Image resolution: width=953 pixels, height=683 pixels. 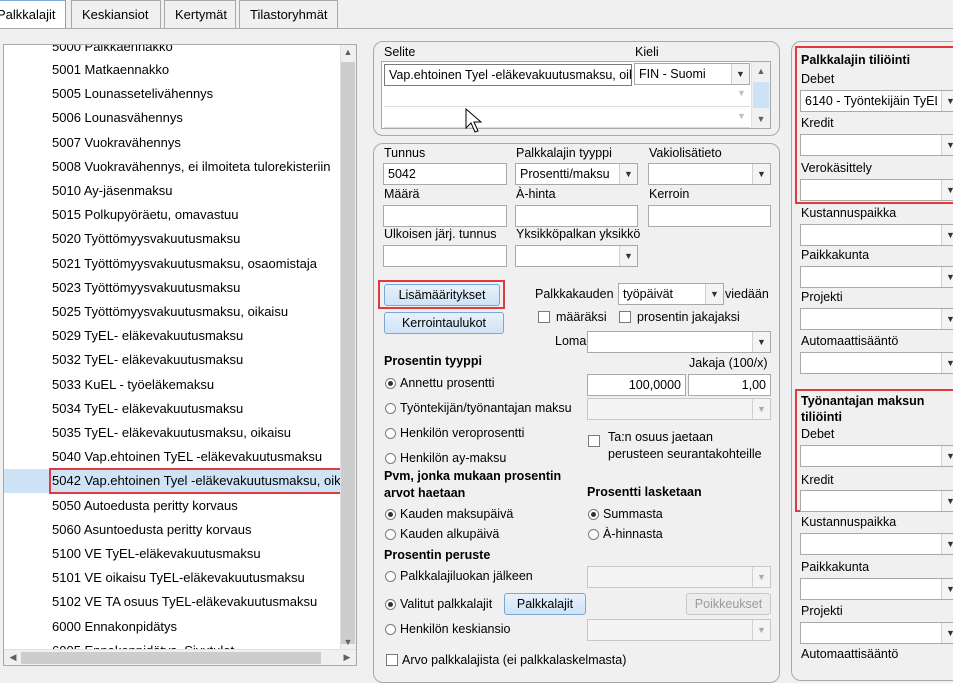 What do you see at coordinates (173, 336) in the screenshot?
I see `list-item: 5029 TyEL- eläkevakuutusmaksu` at bounding box center [173, 336].